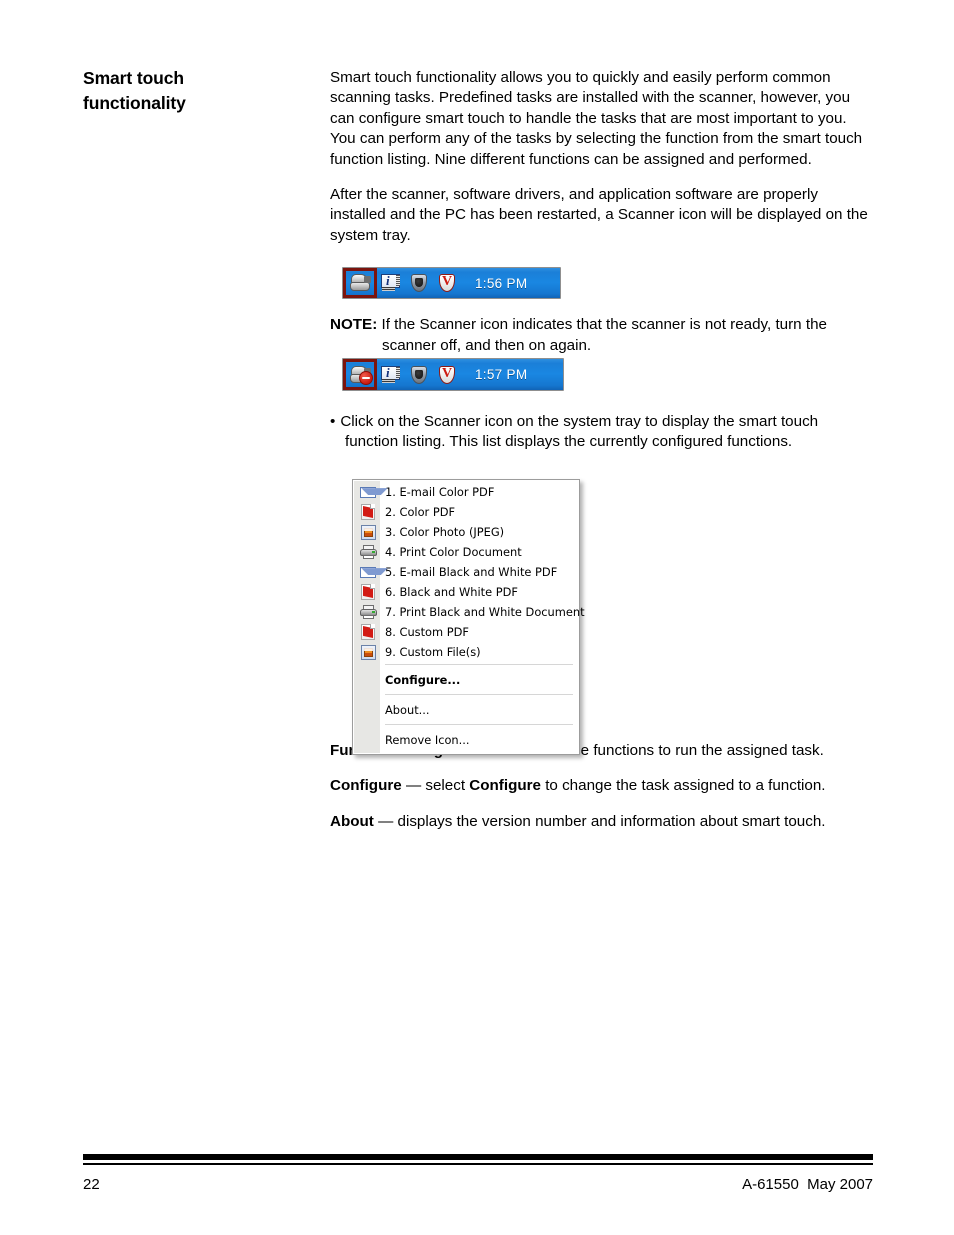 This screenshot has width=954, height=1235. I want to click on menu-item-function: 7. Print Black and White Document, so click(469, 612).